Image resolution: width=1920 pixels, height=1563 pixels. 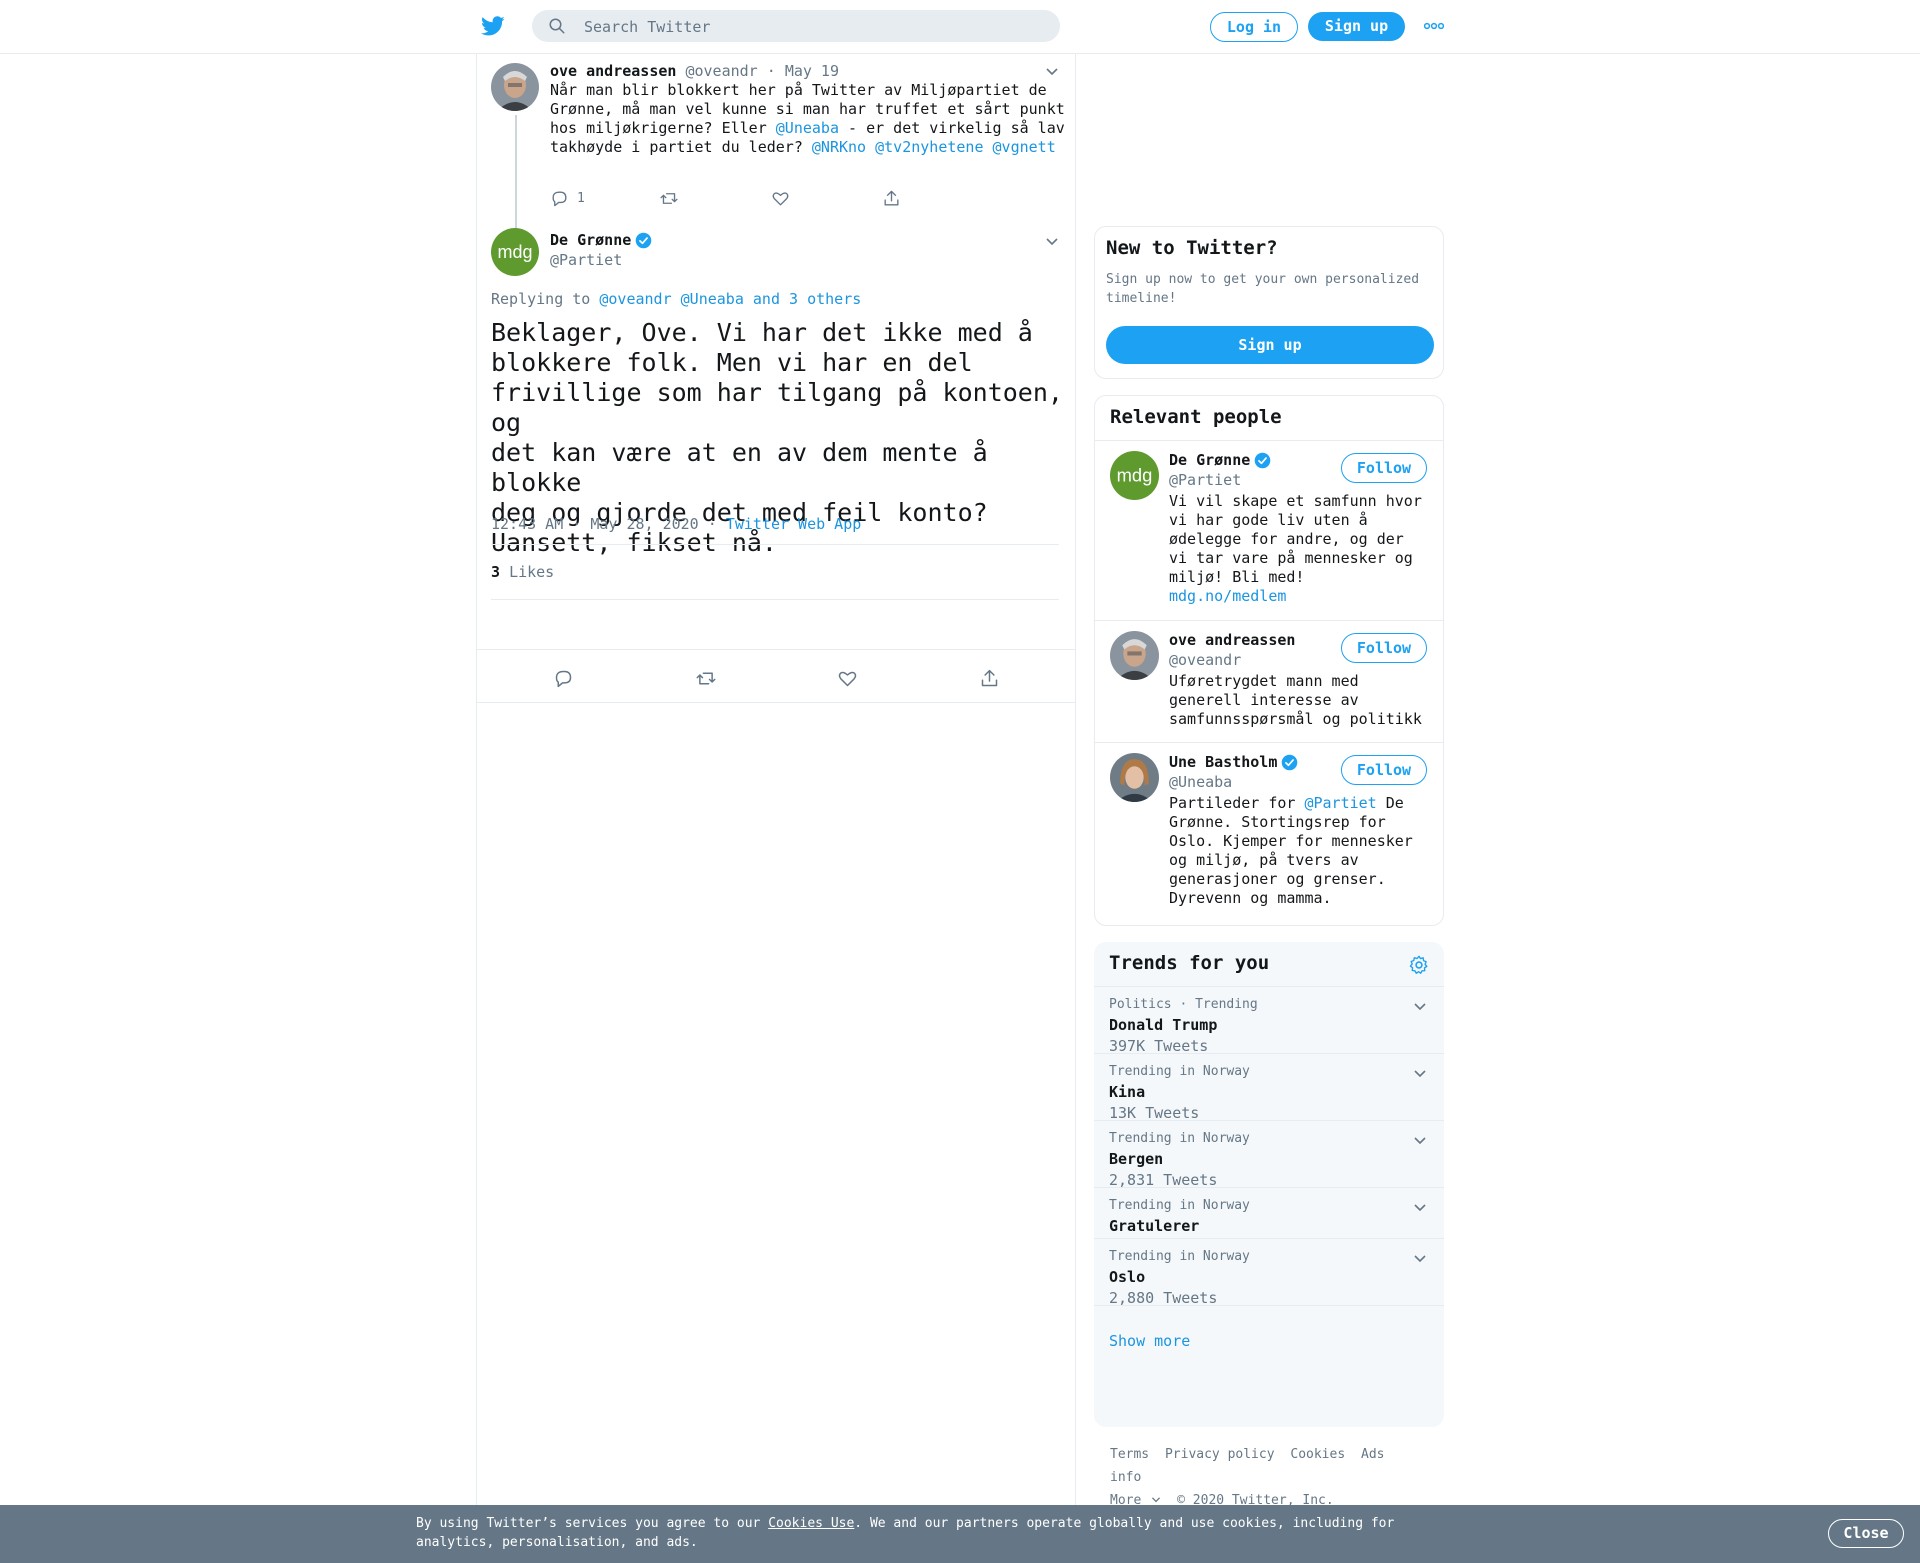 I want to click on gear-icon, so click(x=1419, y=965).